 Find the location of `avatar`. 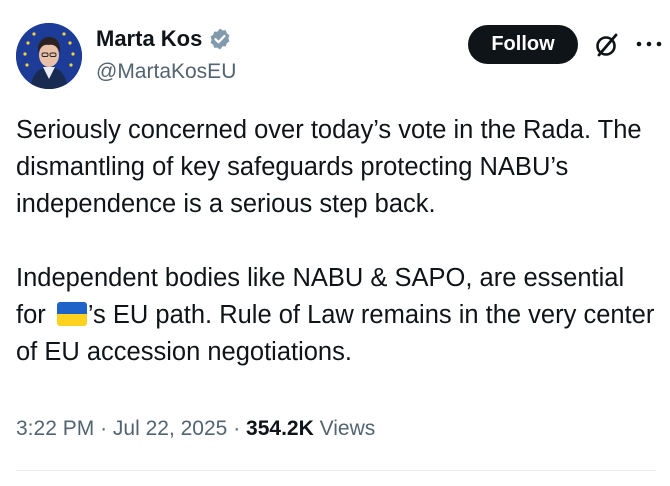

avatar is located at coordinates (49, 56).